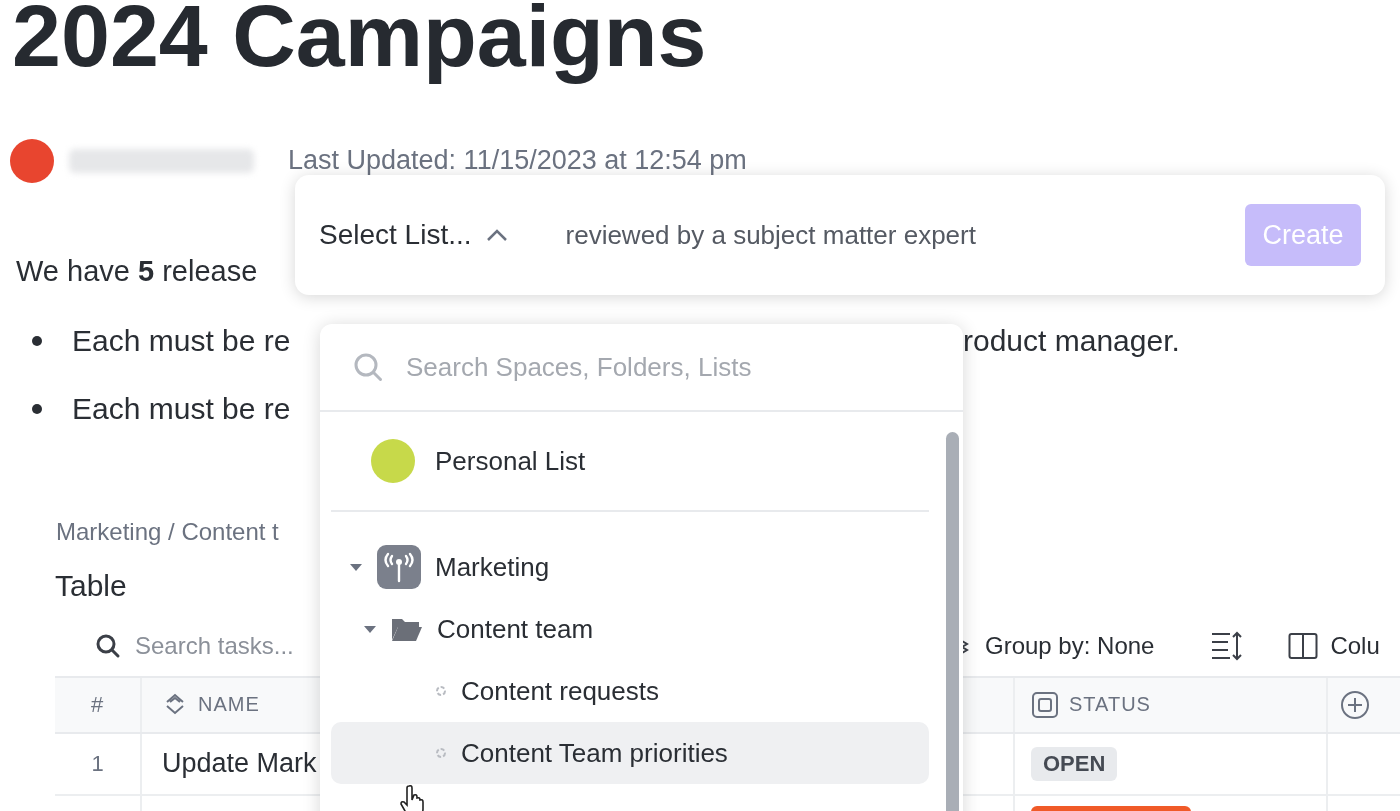 The width and height of the screenshot is (1400, 811). I want to click on row-number: 1, so click(97, 763).